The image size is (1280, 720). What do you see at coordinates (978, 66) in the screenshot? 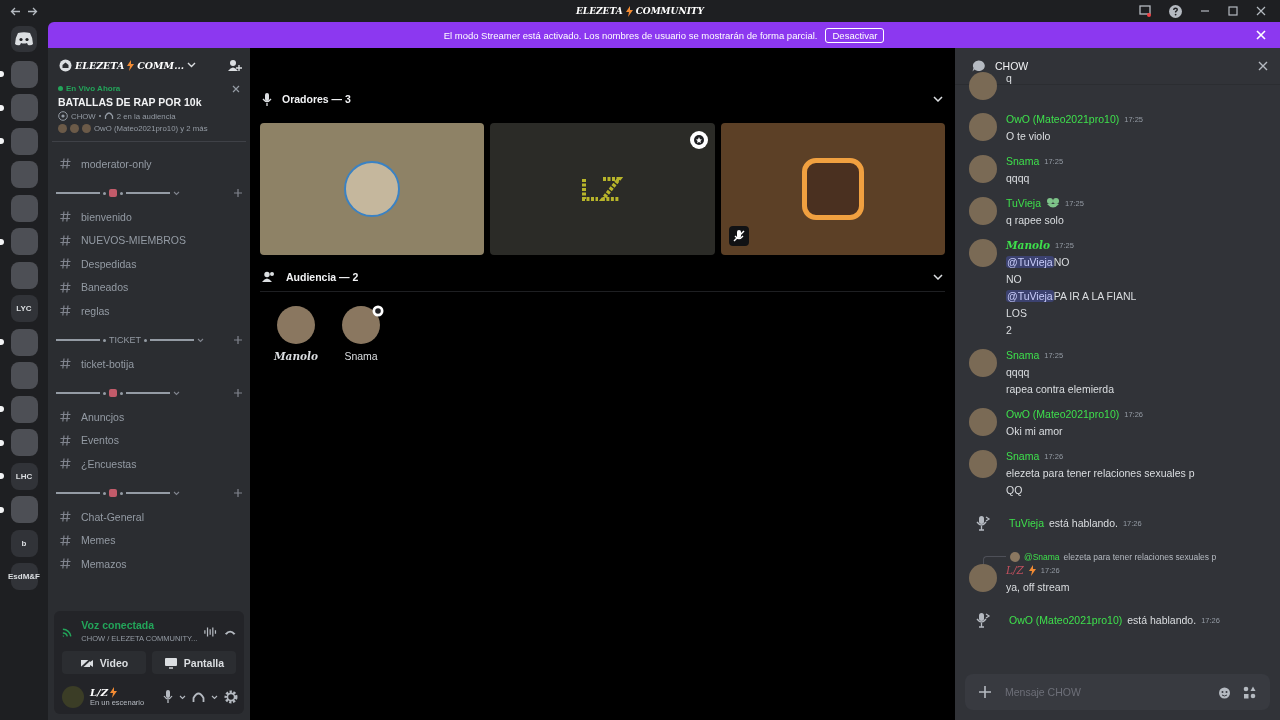
I see `chat-bubble-icon` at bounding box center [978, 66].